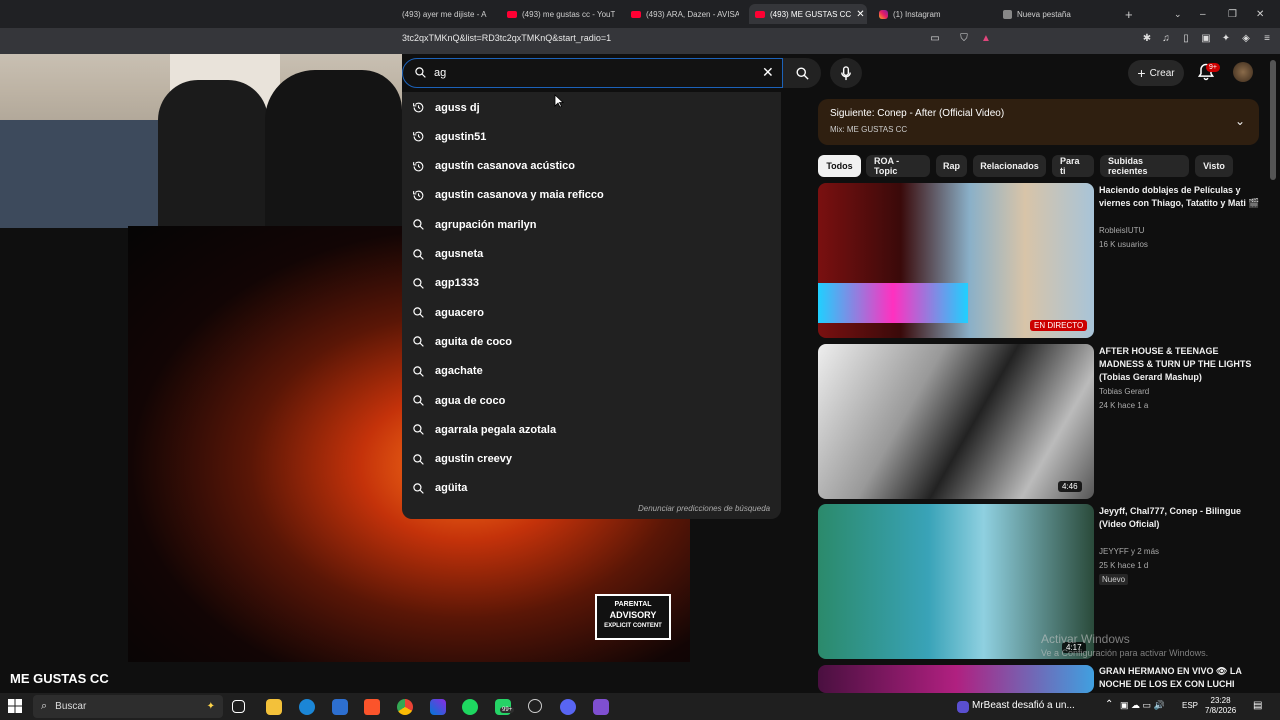 The width and height of the screenshot is (1280, 720). What do you see at coordinates (1190, 705) in the screenshot?
I see `language-indicator: ESP` at bounding box center [1190, 705].